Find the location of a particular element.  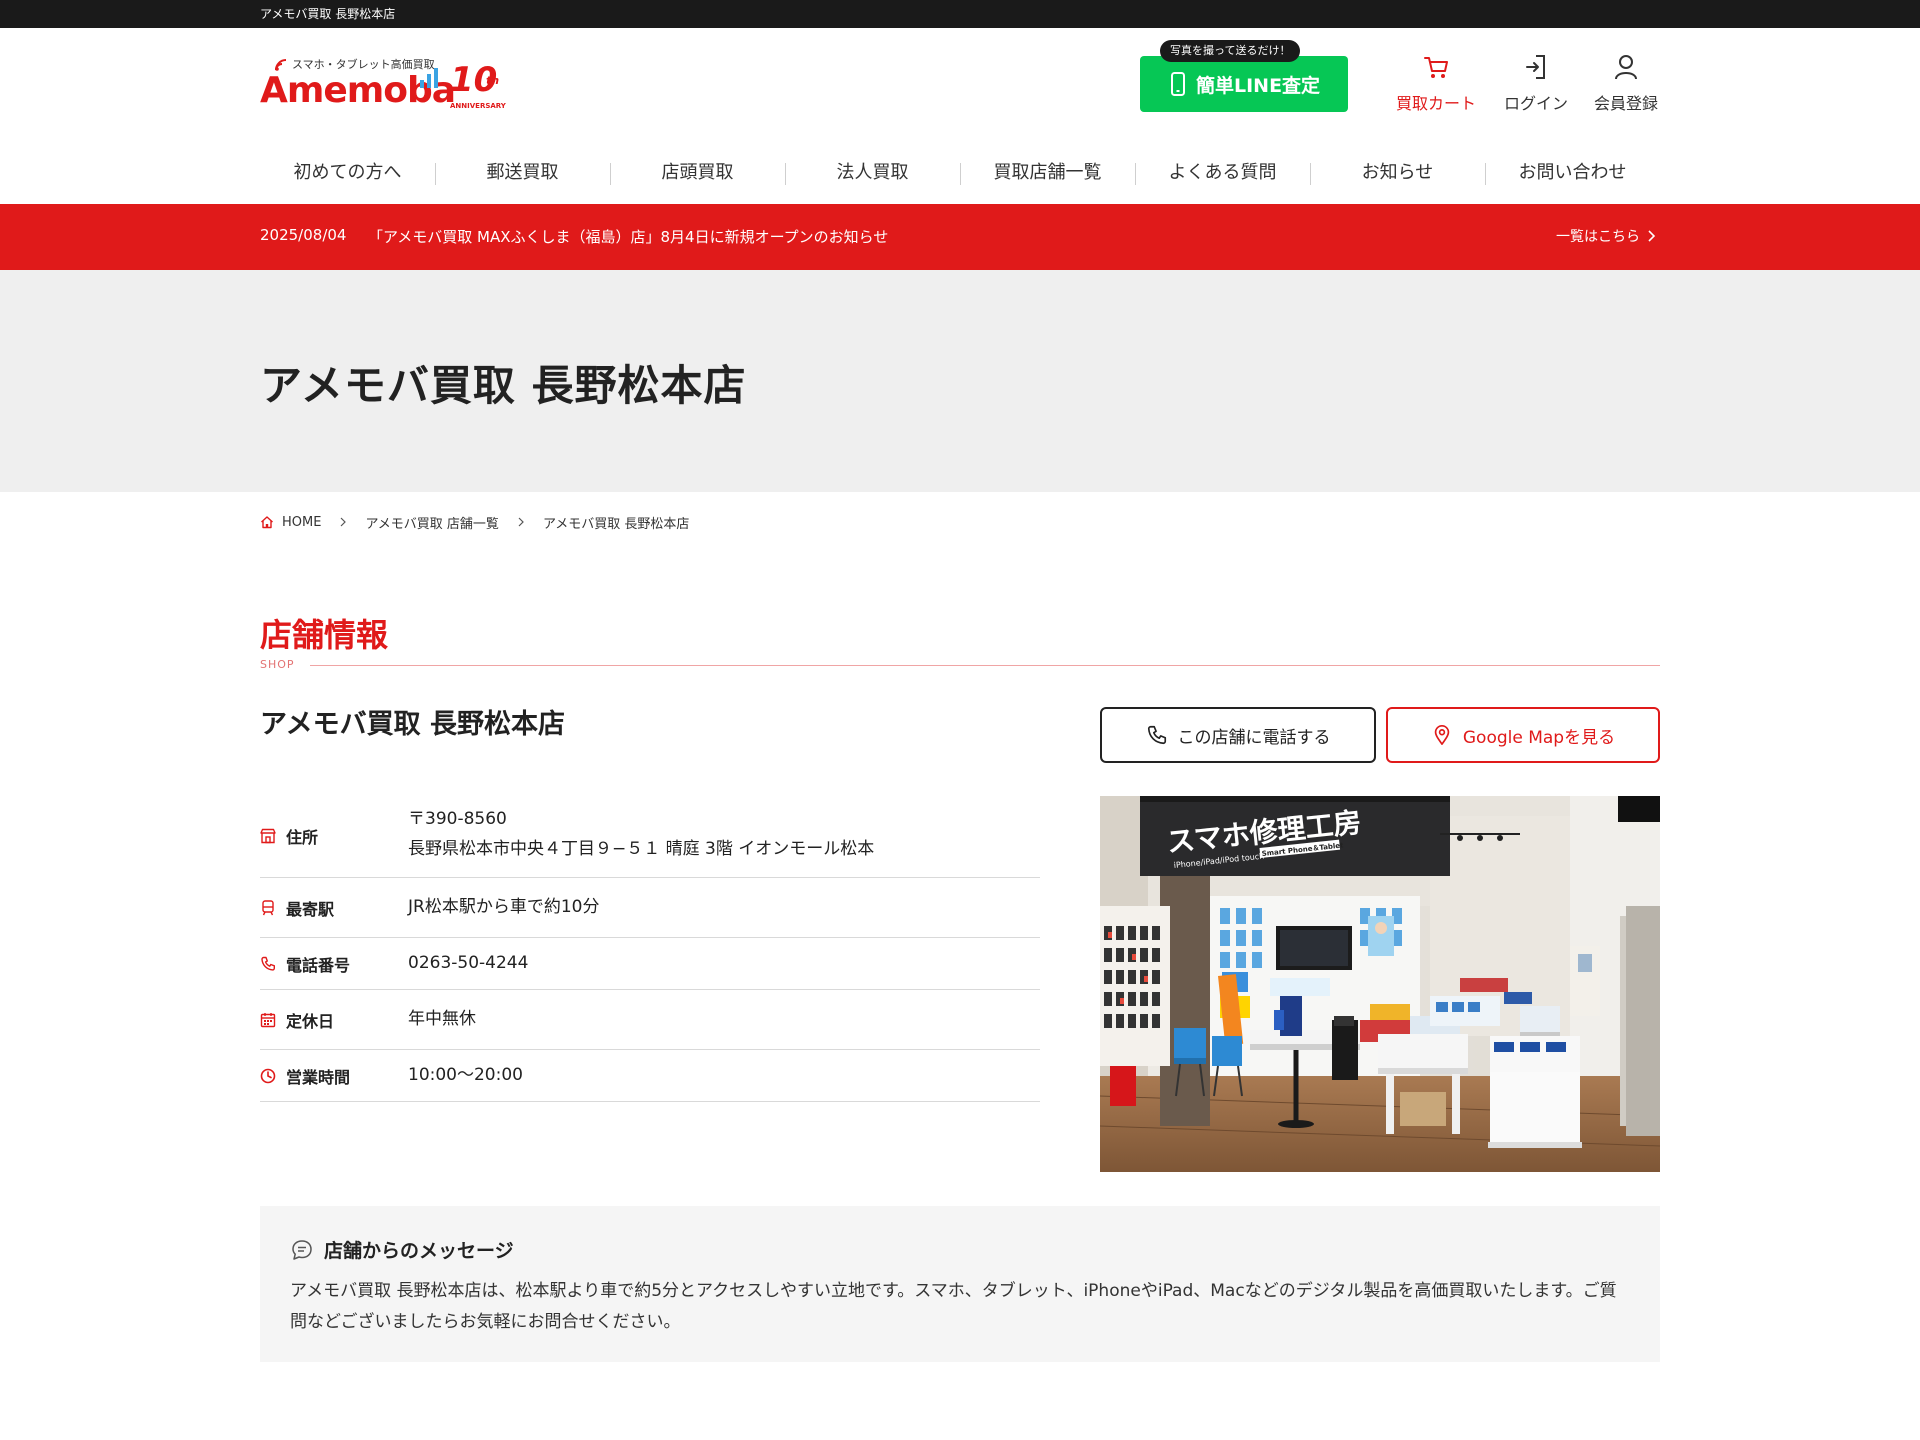

breadcrumb: HOME アメモバ買取 店舗一覧 アメモバ買取 長野松本店 is located at coordinates (474, 522).